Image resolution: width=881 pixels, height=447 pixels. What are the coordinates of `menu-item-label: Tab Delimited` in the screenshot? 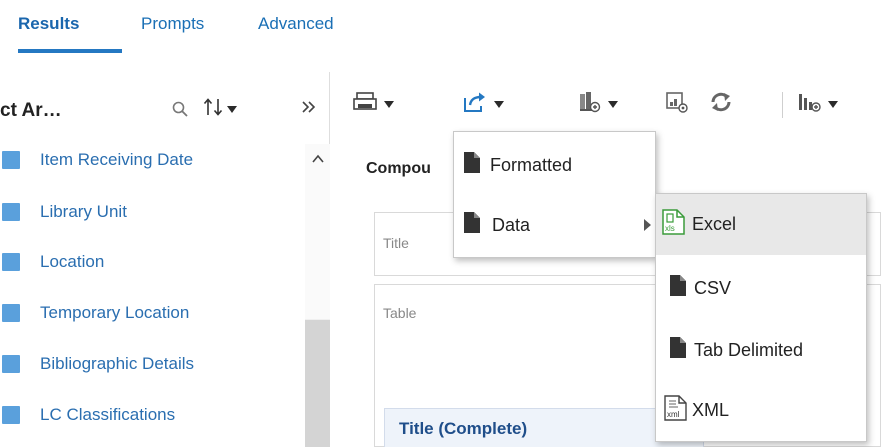 It's located at (749, 349).